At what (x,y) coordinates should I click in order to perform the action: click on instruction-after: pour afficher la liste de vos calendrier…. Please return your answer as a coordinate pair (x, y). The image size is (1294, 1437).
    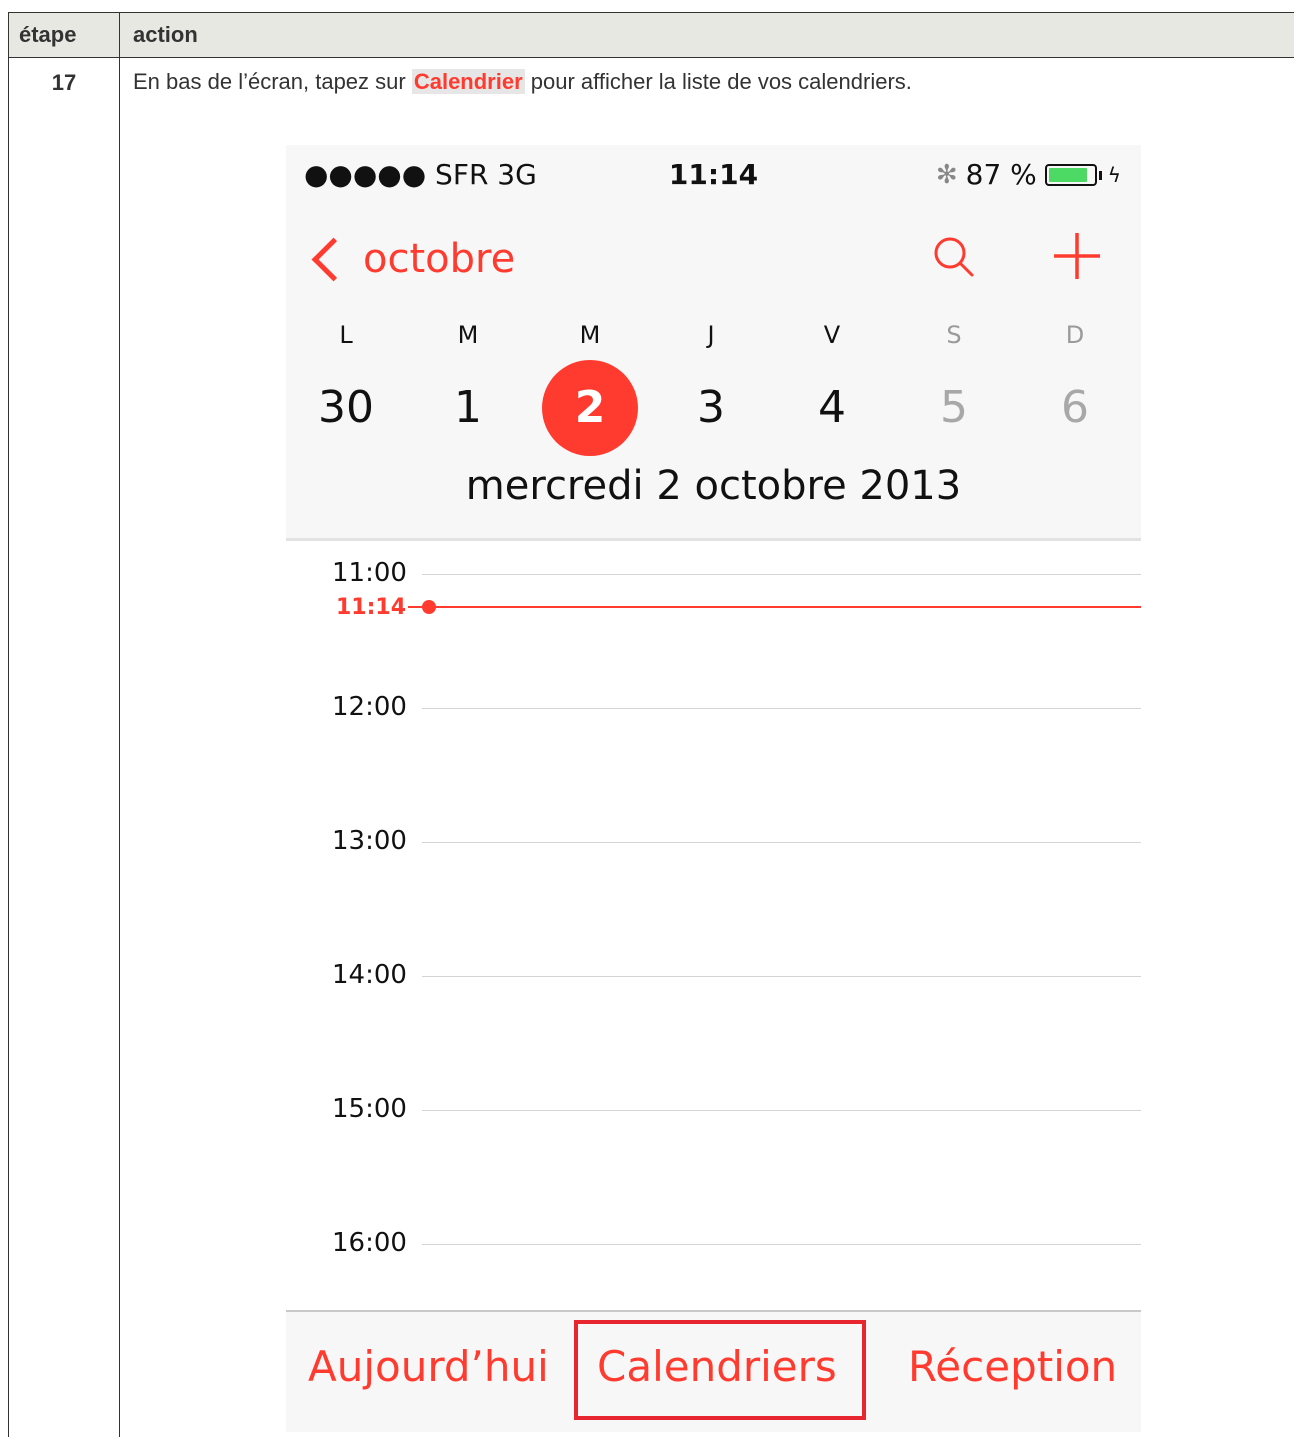
    Looking at the image, I should click on (718, 81).